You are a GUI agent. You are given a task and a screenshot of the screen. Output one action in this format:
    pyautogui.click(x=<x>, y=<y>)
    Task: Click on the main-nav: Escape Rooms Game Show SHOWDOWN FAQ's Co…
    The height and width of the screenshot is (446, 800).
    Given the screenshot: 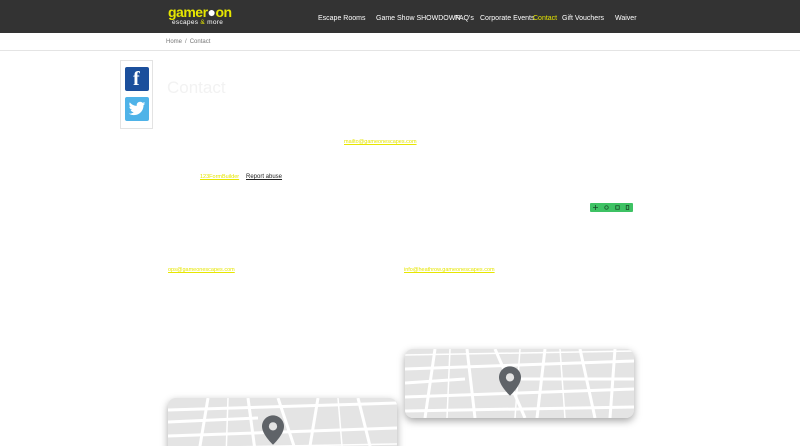 What is the action you would take?
    pyautogui.click(x=400, y=16)
    